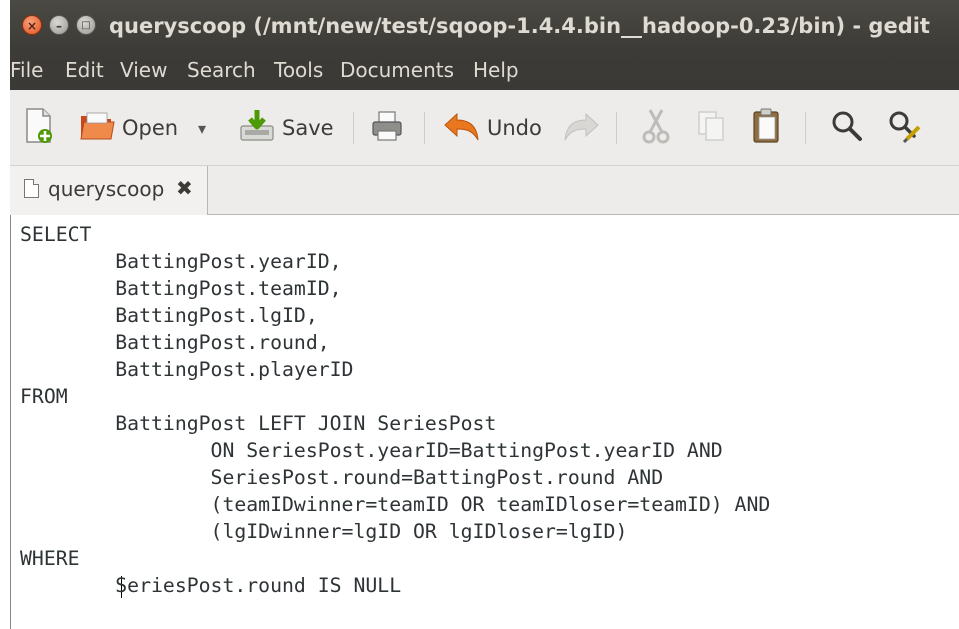 Image resolution: width=959 pixels, height=629 pixels. Describe the element at coordinates (187, 369) in the screenshot. I see `code-line: BattingPost.playerID` at that location.